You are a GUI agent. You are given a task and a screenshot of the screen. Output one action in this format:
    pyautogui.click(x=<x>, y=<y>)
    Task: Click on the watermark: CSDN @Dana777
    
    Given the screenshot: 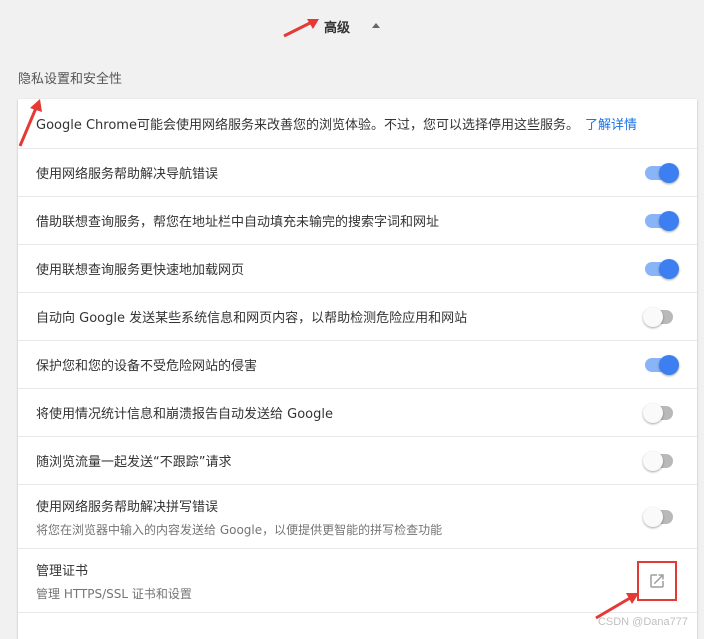 What is the action you would take?
    pyautogui.click(x=642, y=622)
    